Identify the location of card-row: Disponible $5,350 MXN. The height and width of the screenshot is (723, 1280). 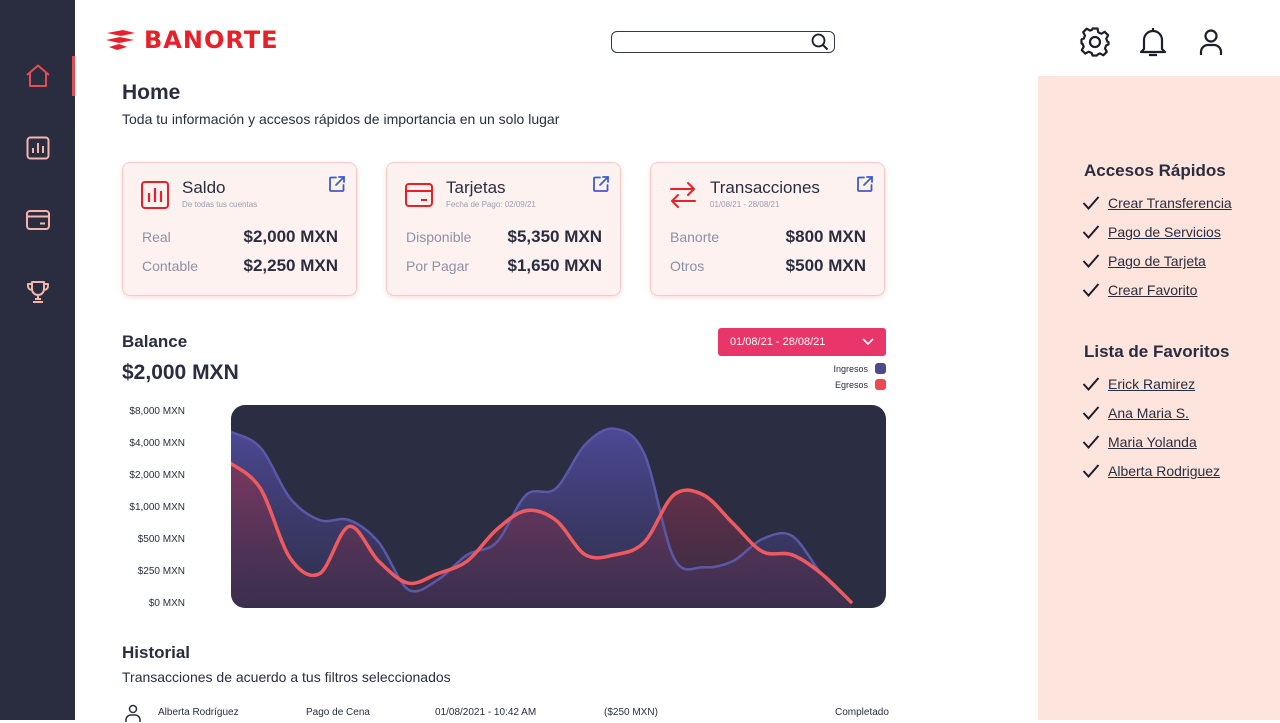
(504, 237).